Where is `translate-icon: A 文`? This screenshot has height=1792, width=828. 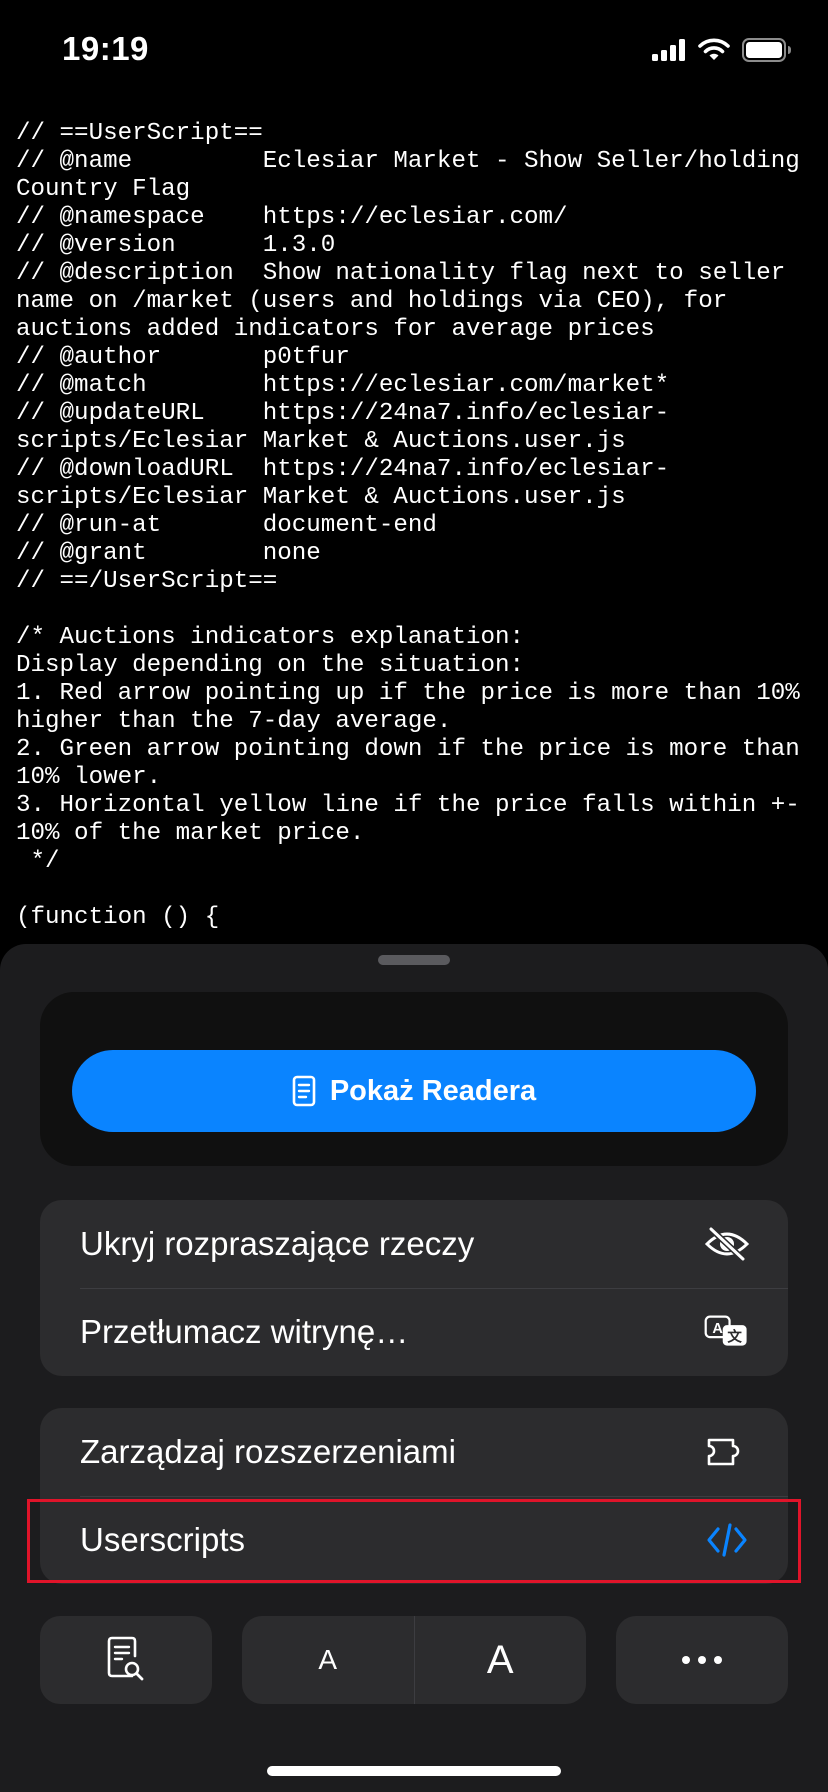 translate-icon: A 文 is located at coordinates (727, 1332).